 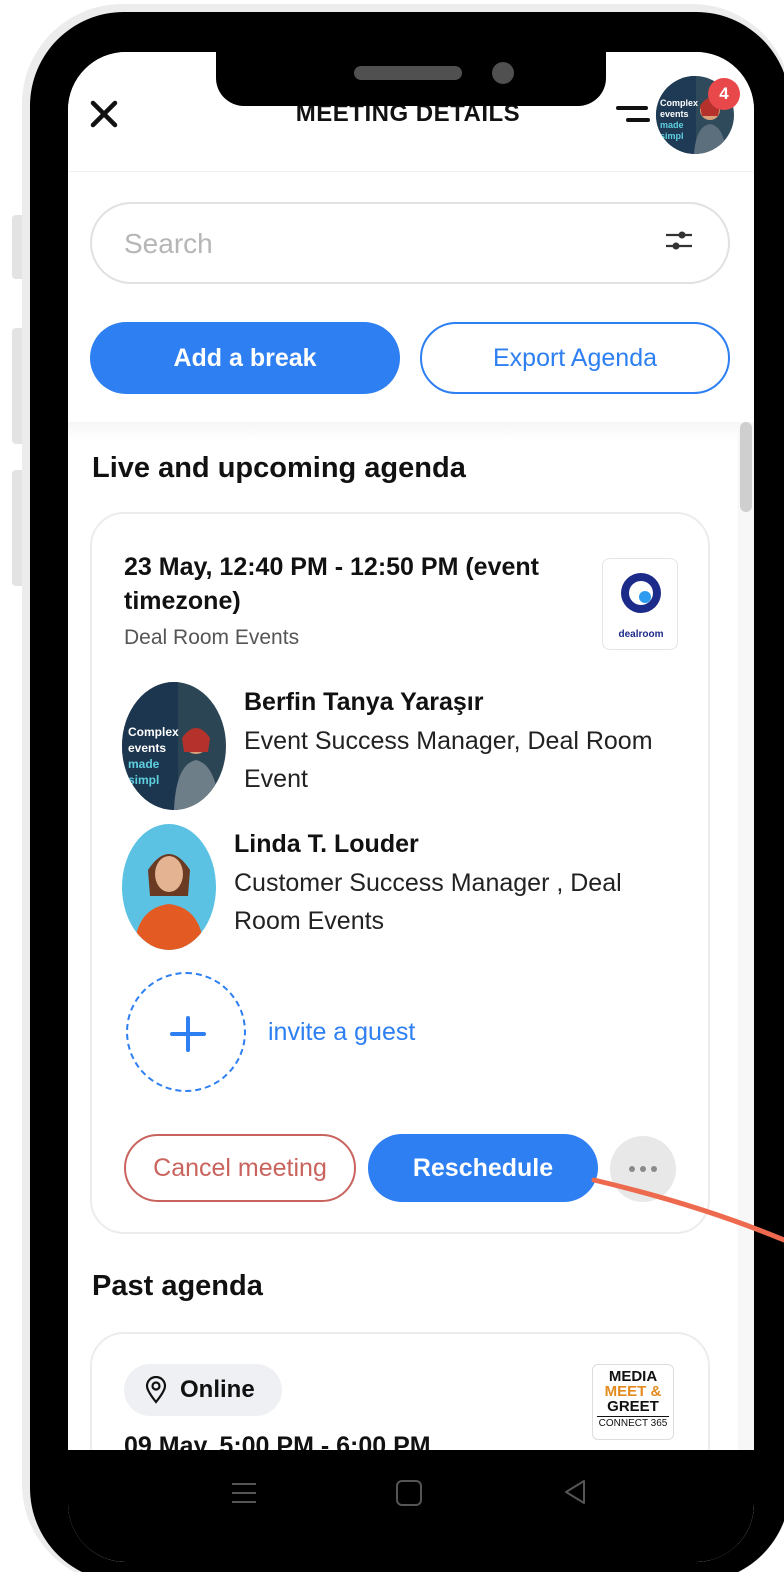 What do you see at coordinates (503, 73) in the screenshot?
I see `front-camera` at bounding box center [503, 73].